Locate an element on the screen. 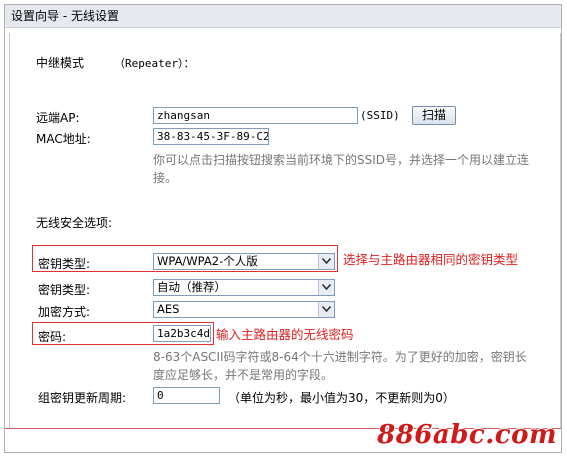  watermark-logo: 886abc.com is located at coordinates (467, 435).